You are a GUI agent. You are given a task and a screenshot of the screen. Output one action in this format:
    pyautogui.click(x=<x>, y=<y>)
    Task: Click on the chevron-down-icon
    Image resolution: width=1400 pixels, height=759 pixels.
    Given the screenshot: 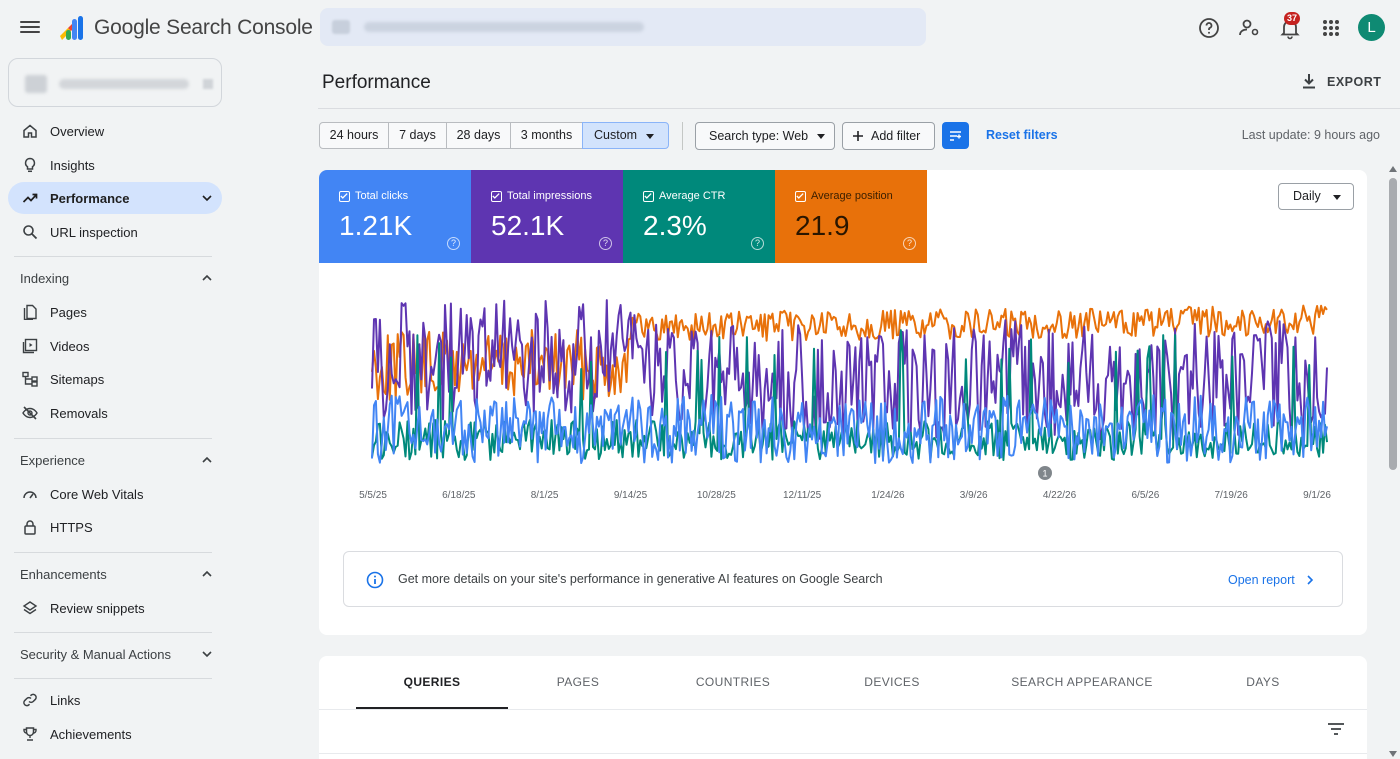 What is the action you would take?
    pyautogui.click(x=207, y=198)
    